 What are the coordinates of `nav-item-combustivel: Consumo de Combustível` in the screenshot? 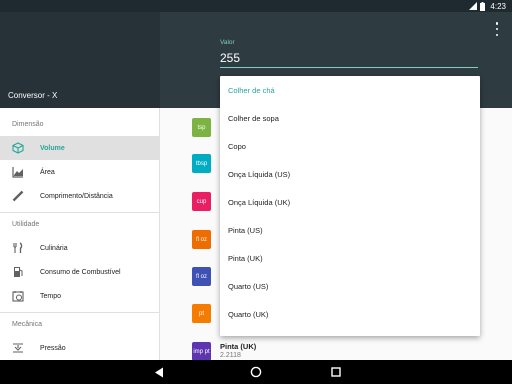 It's located at (80, 272).